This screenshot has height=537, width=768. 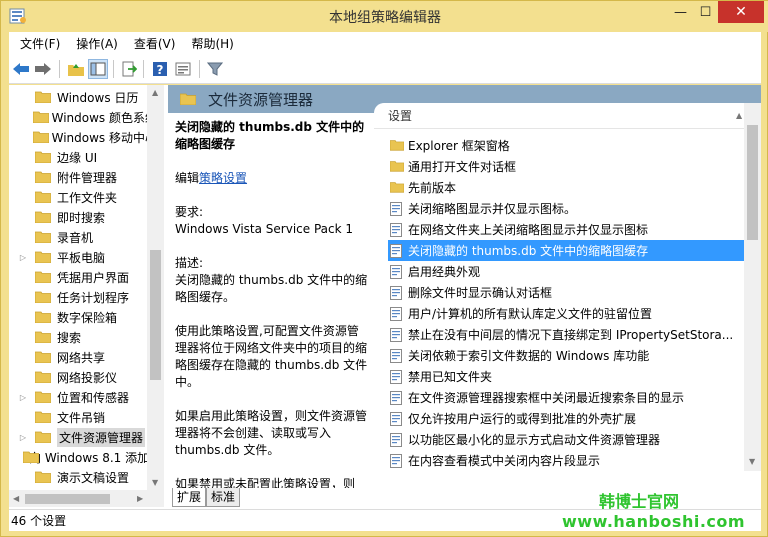 What do you see at coordinates (155, 43) in the screenshot?
I see `menu-view: 查看(V)` at bounding box center [155, 43].